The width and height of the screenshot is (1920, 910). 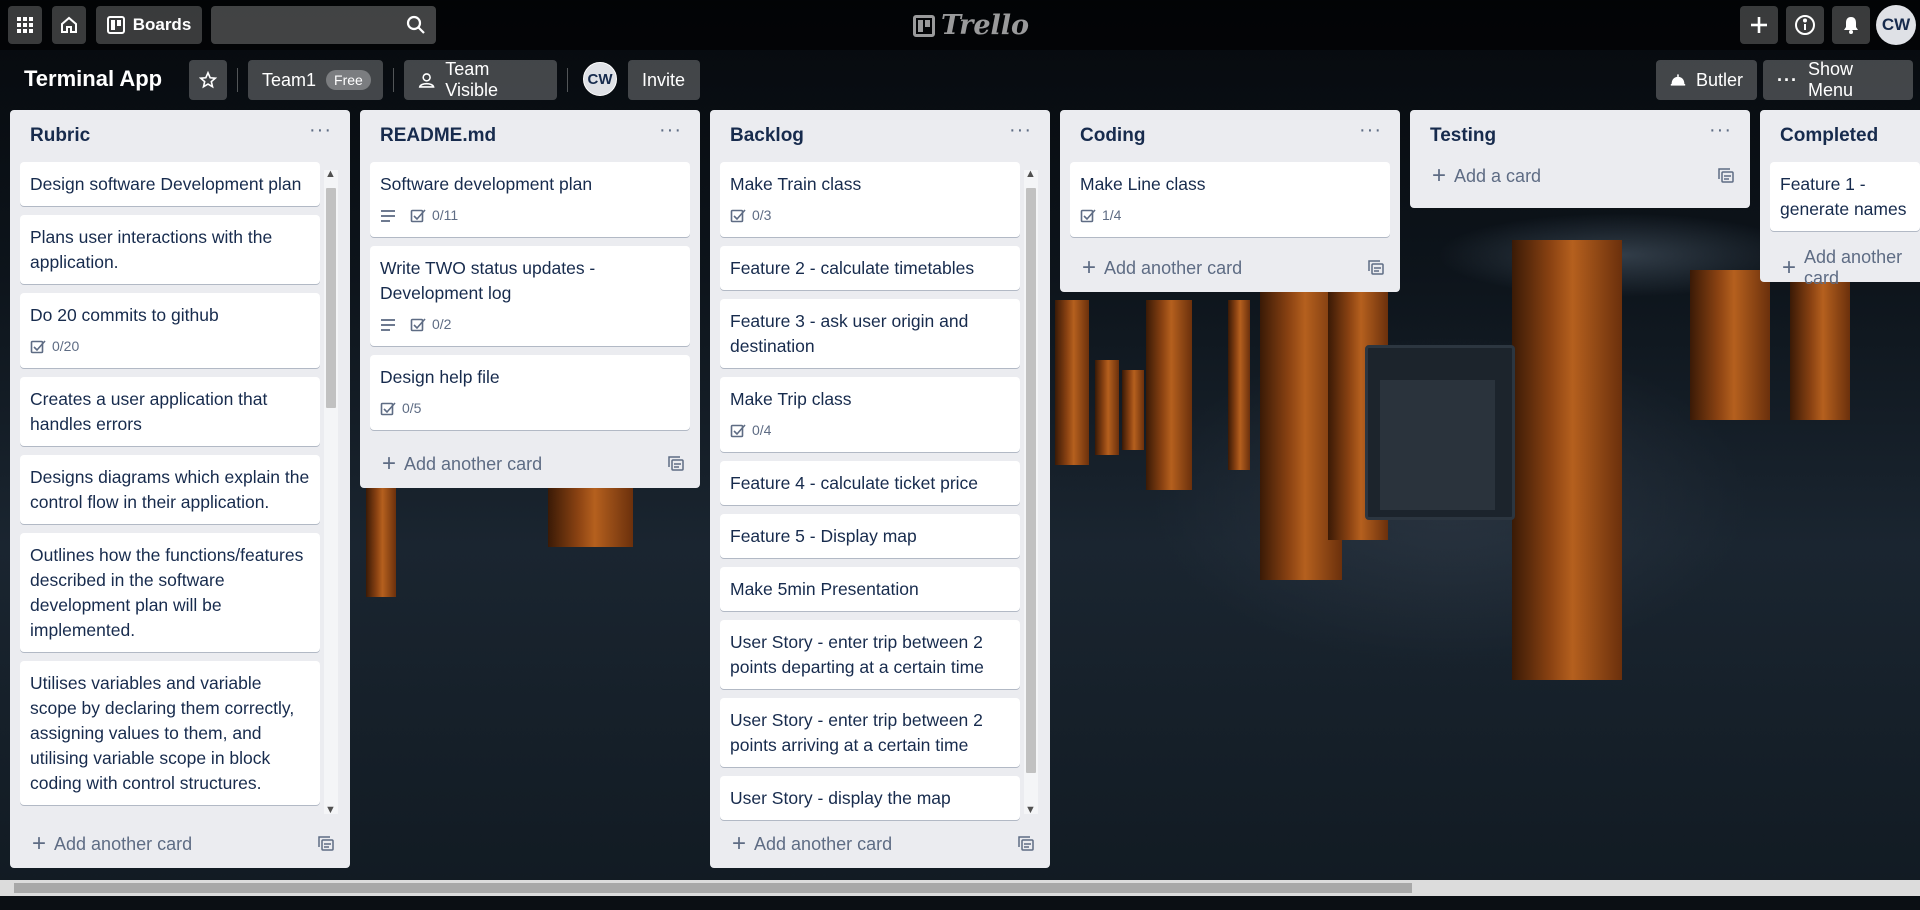 I want to click on card: Design help file 0/5, so click(x=530, y=392).